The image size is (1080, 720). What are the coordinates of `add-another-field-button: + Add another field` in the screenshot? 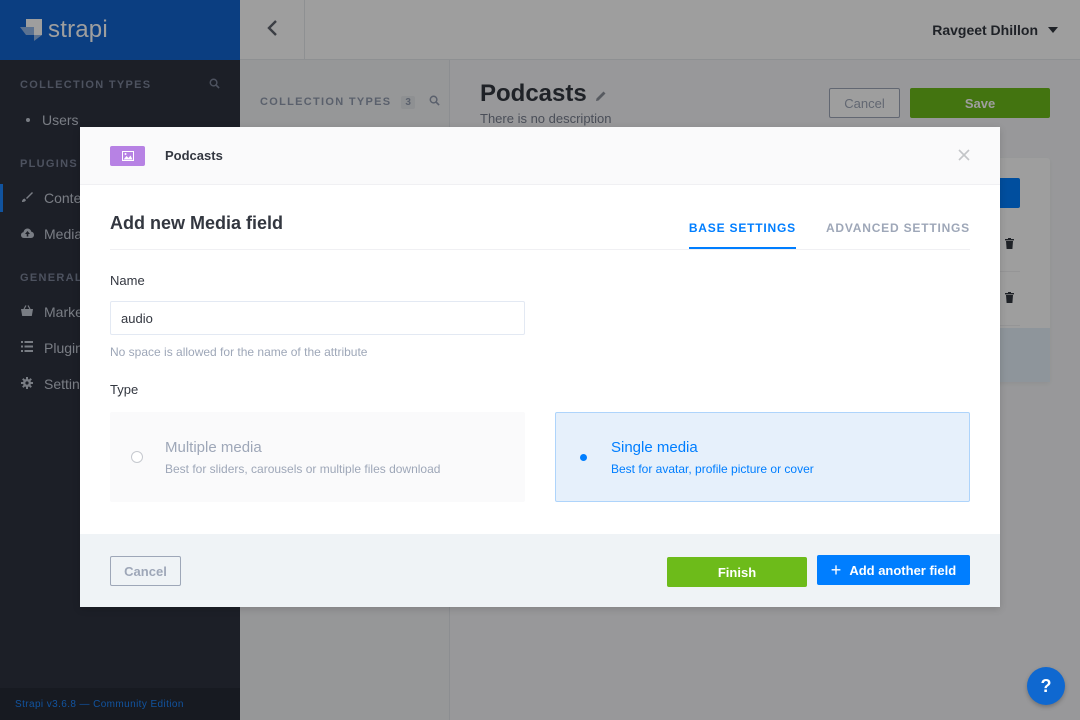 It's located at (893, 570).